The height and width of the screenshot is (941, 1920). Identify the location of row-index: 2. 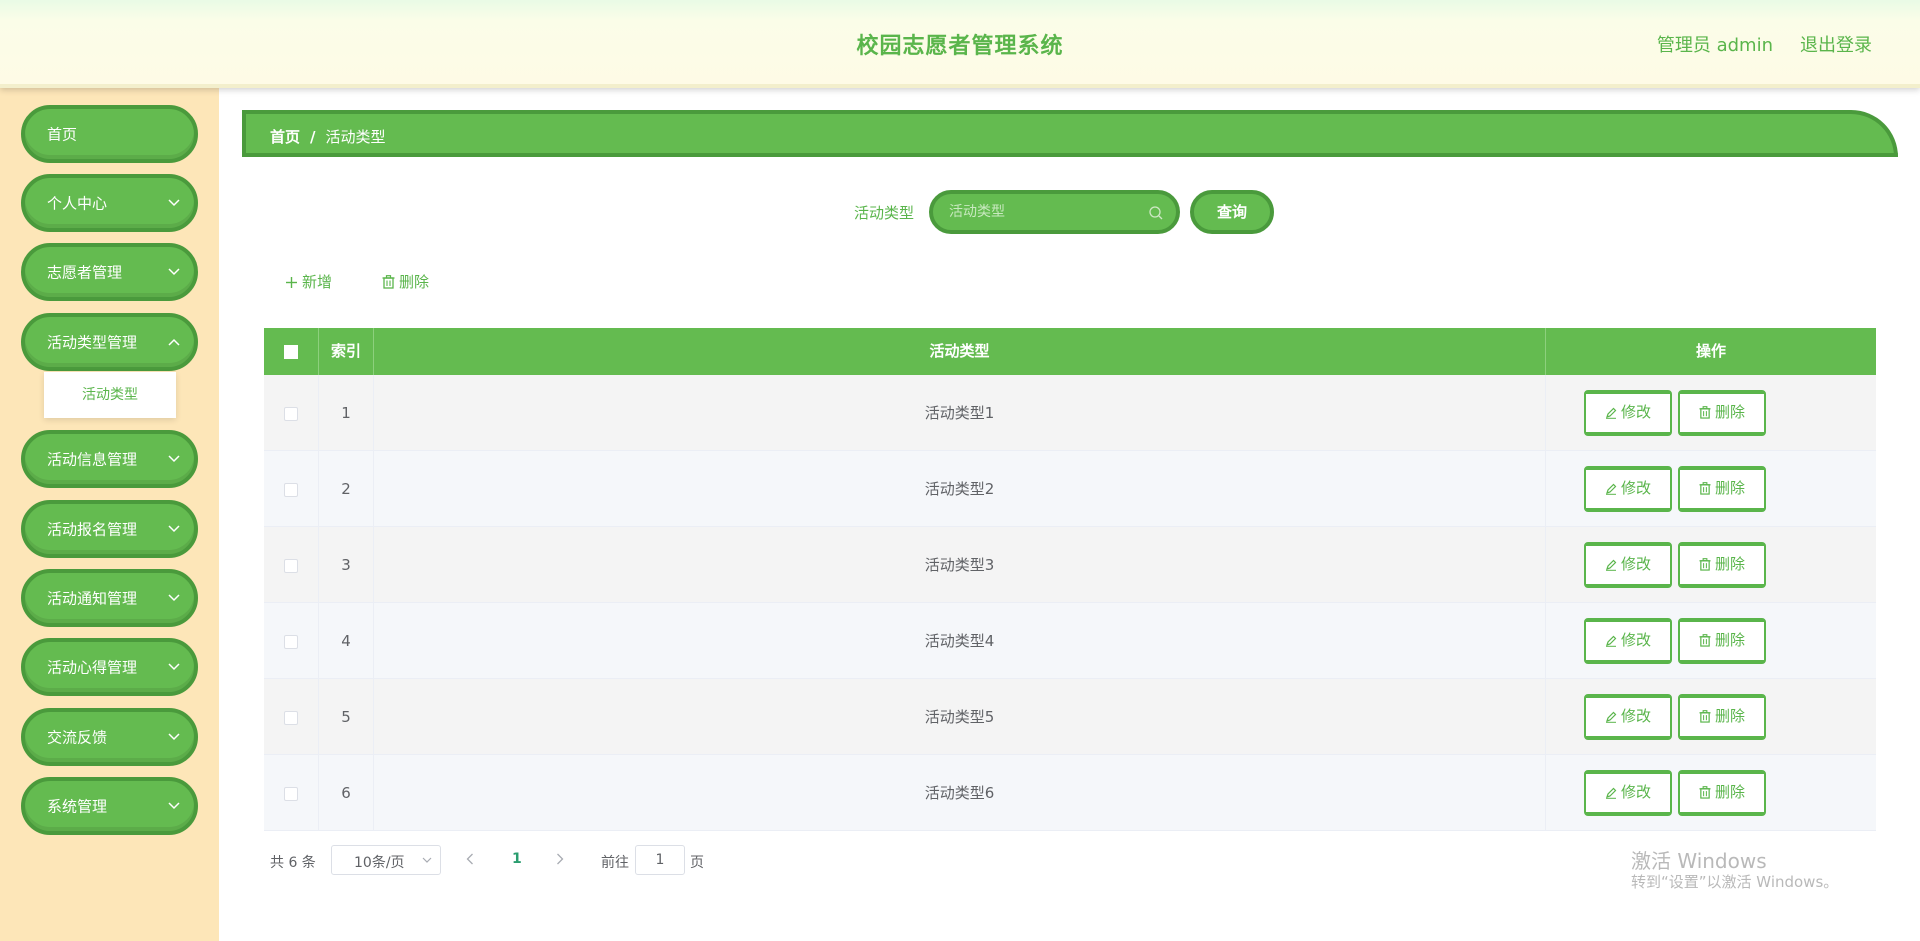
(346, 489).